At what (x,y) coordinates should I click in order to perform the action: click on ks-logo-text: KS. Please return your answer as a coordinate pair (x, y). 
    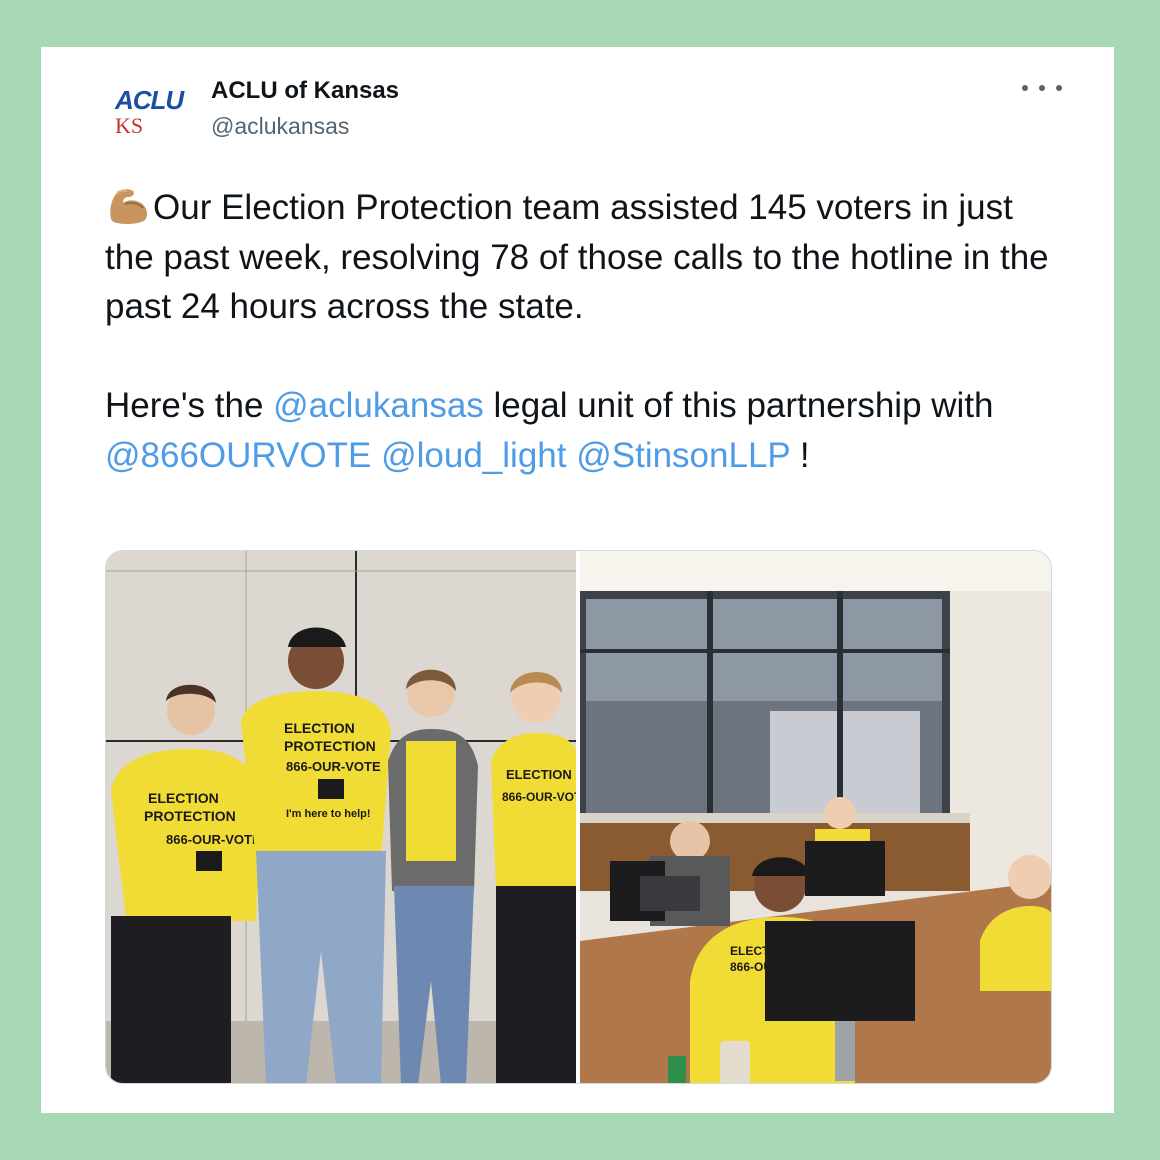
    Looking at the image, I should click on (129, 125).